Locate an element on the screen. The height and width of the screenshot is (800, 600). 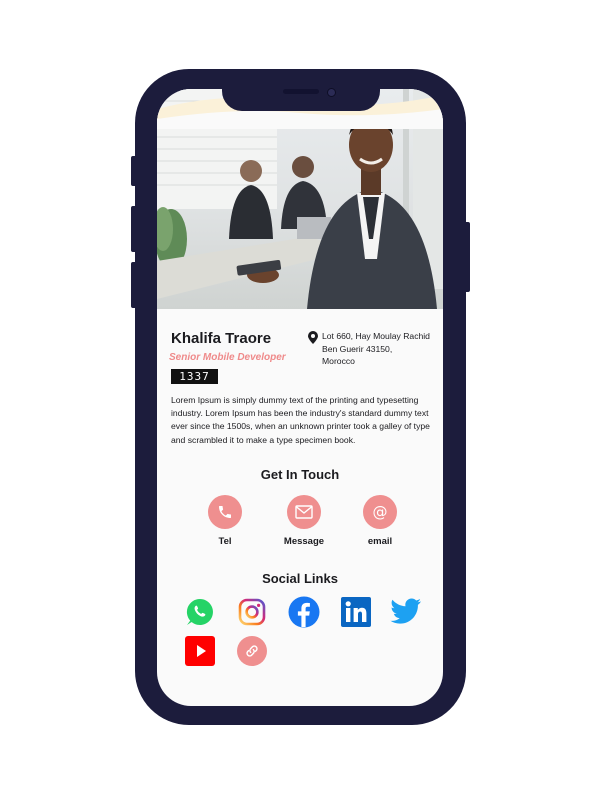
instagram-link is located at coordinates (252, 612).